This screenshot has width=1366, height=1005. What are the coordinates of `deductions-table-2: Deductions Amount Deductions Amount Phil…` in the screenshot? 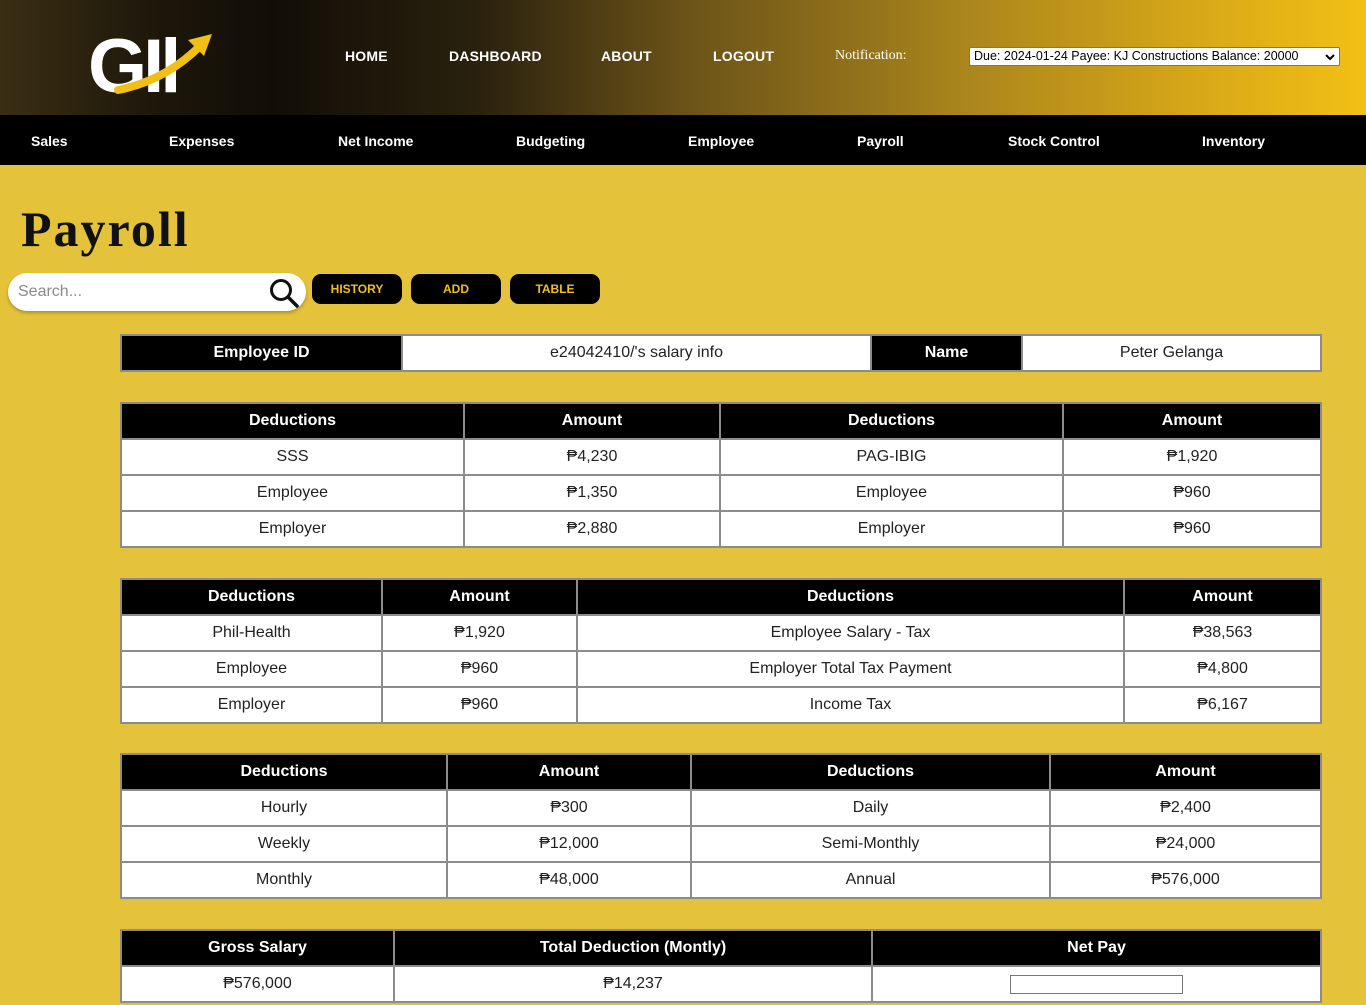 It's located at (721, 651).